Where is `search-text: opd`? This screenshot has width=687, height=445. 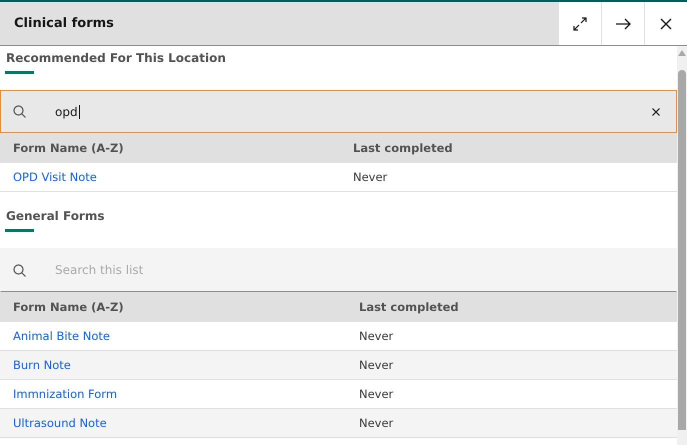 search-text: opd is located at coordinates (67, 111).